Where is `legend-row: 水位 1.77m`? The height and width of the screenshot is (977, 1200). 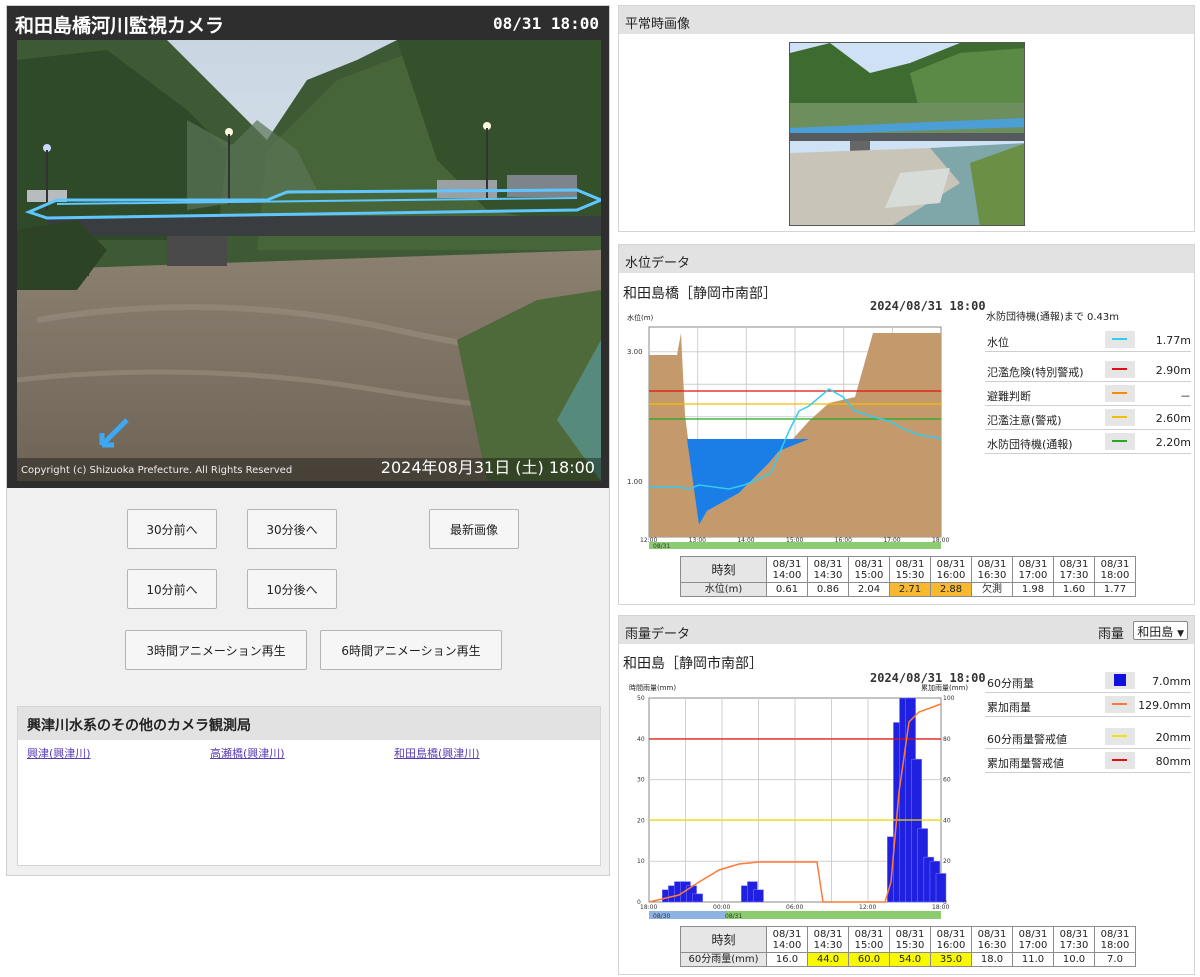 legend-row: 水位 1.77m is located at coordinates (1088, 340).